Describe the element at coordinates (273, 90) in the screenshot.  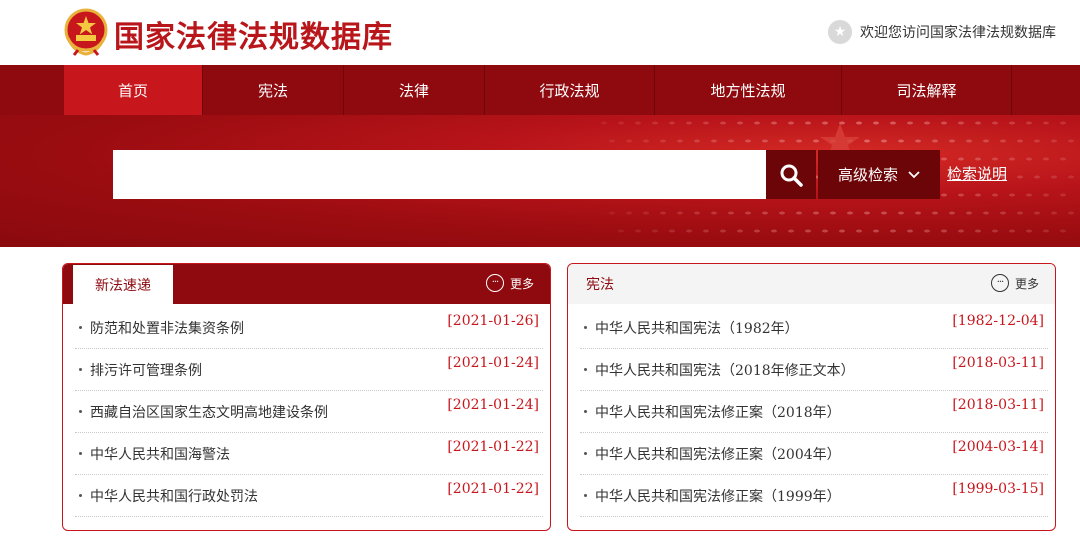
I see `nav-item: 宪法` at that location.